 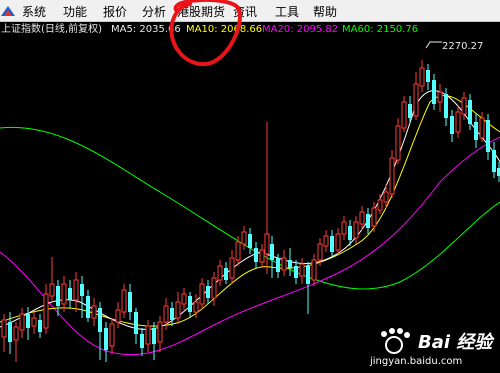 What do you see at coordinates (455, 342) in the screenshot?
I see `watermark-brand: Bai 经验` at bounding box center [455, 342].